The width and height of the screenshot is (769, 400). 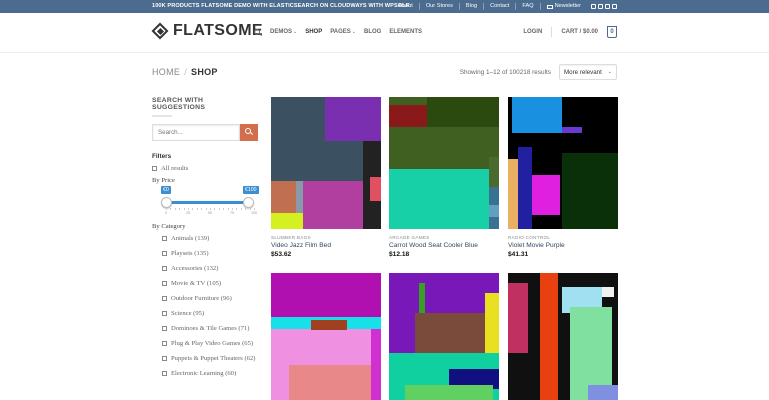 I want to click on price-tick-label: 75, so click(x=232, y=213).